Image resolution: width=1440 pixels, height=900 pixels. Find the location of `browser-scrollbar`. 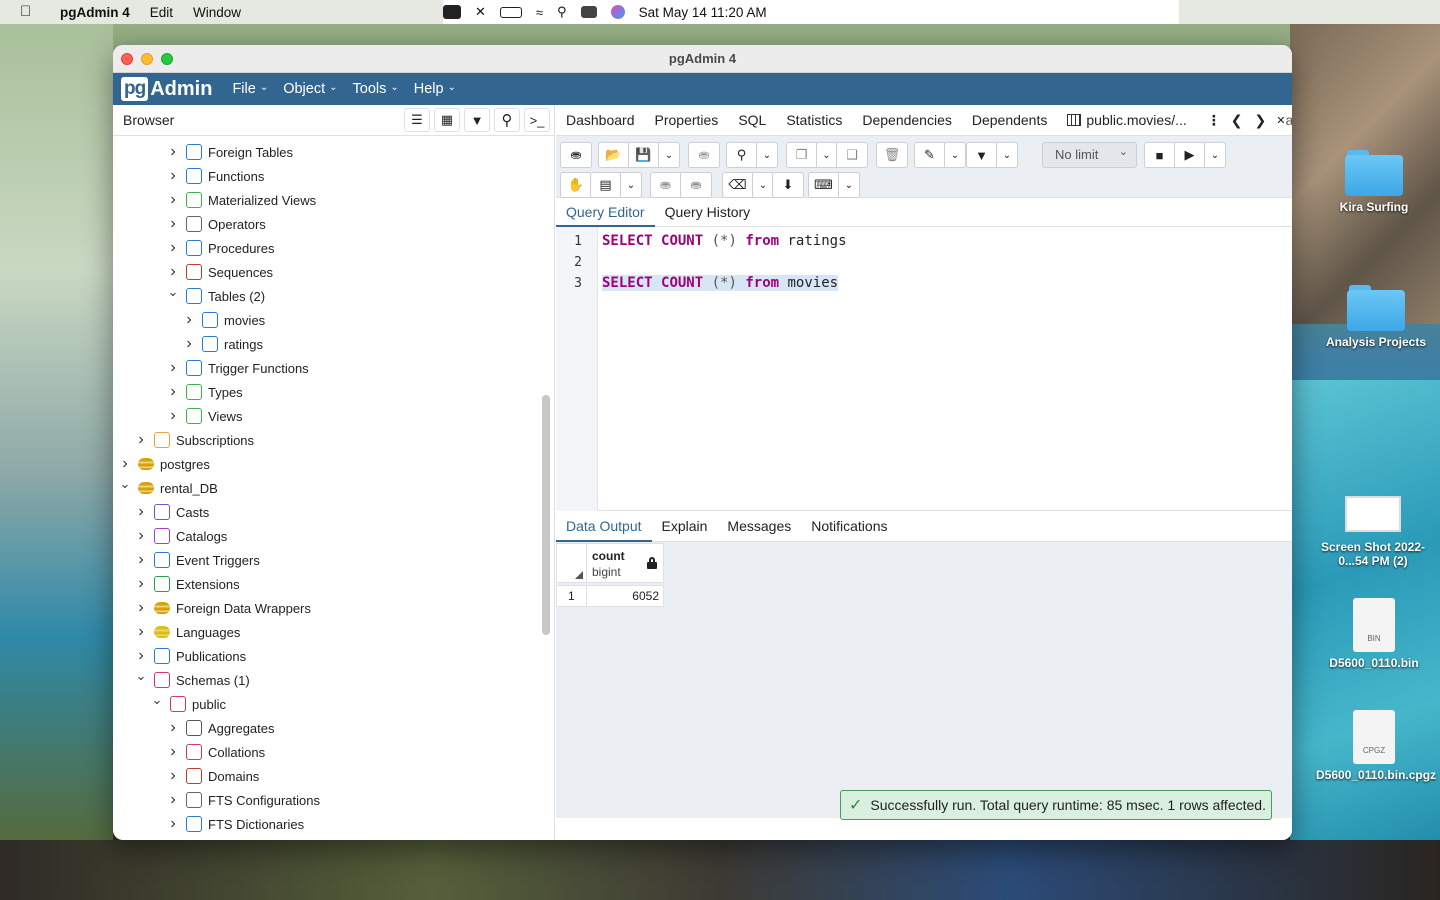

browser-scrollbar is located at coordinates (546, 515).